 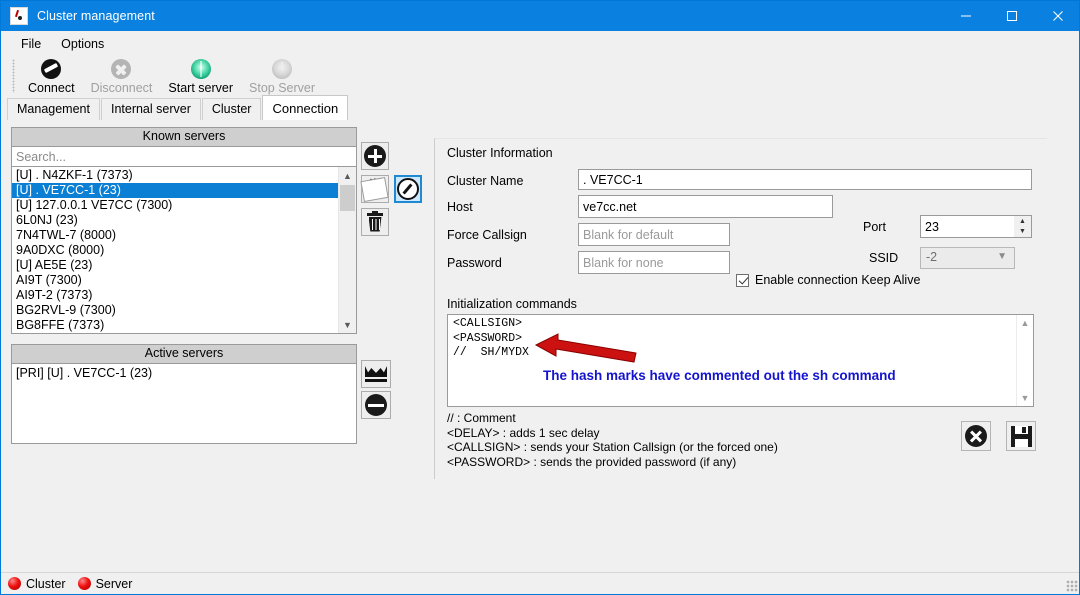 What do you see at coordinates (966, 16) in the screenshot?
I see `minimize-icon` at bounding box center [966, 16].